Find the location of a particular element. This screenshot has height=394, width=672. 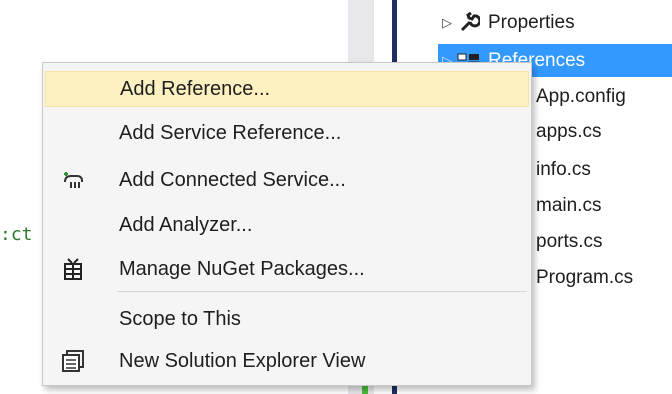

tree-item-info-cs: info.cs is located at coordinates (563, 169).